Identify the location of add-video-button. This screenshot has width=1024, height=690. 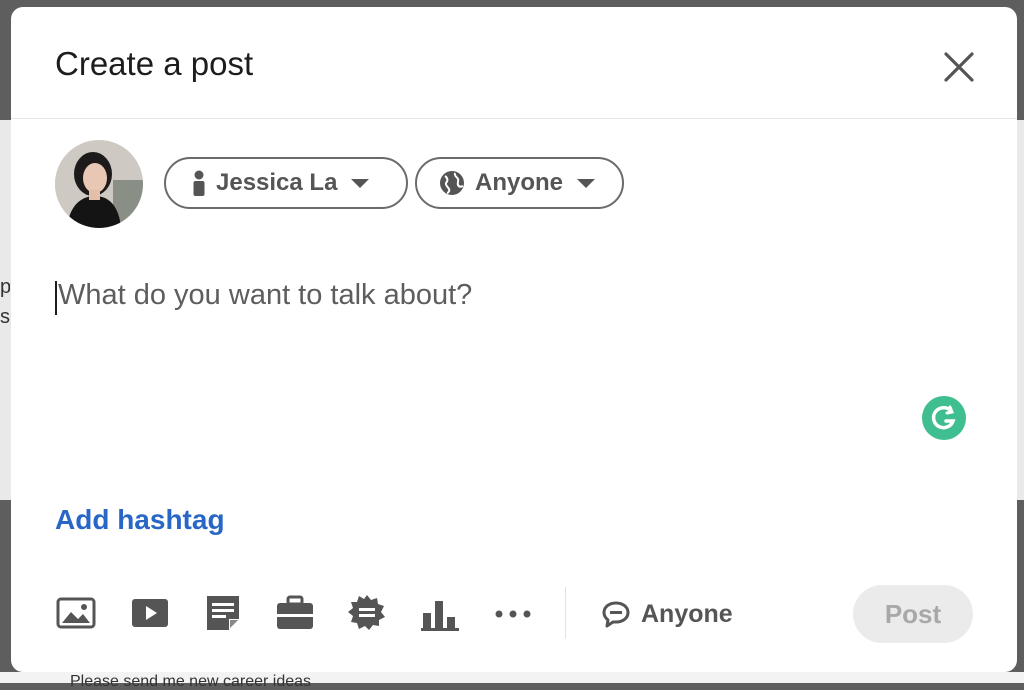
(150, 613).